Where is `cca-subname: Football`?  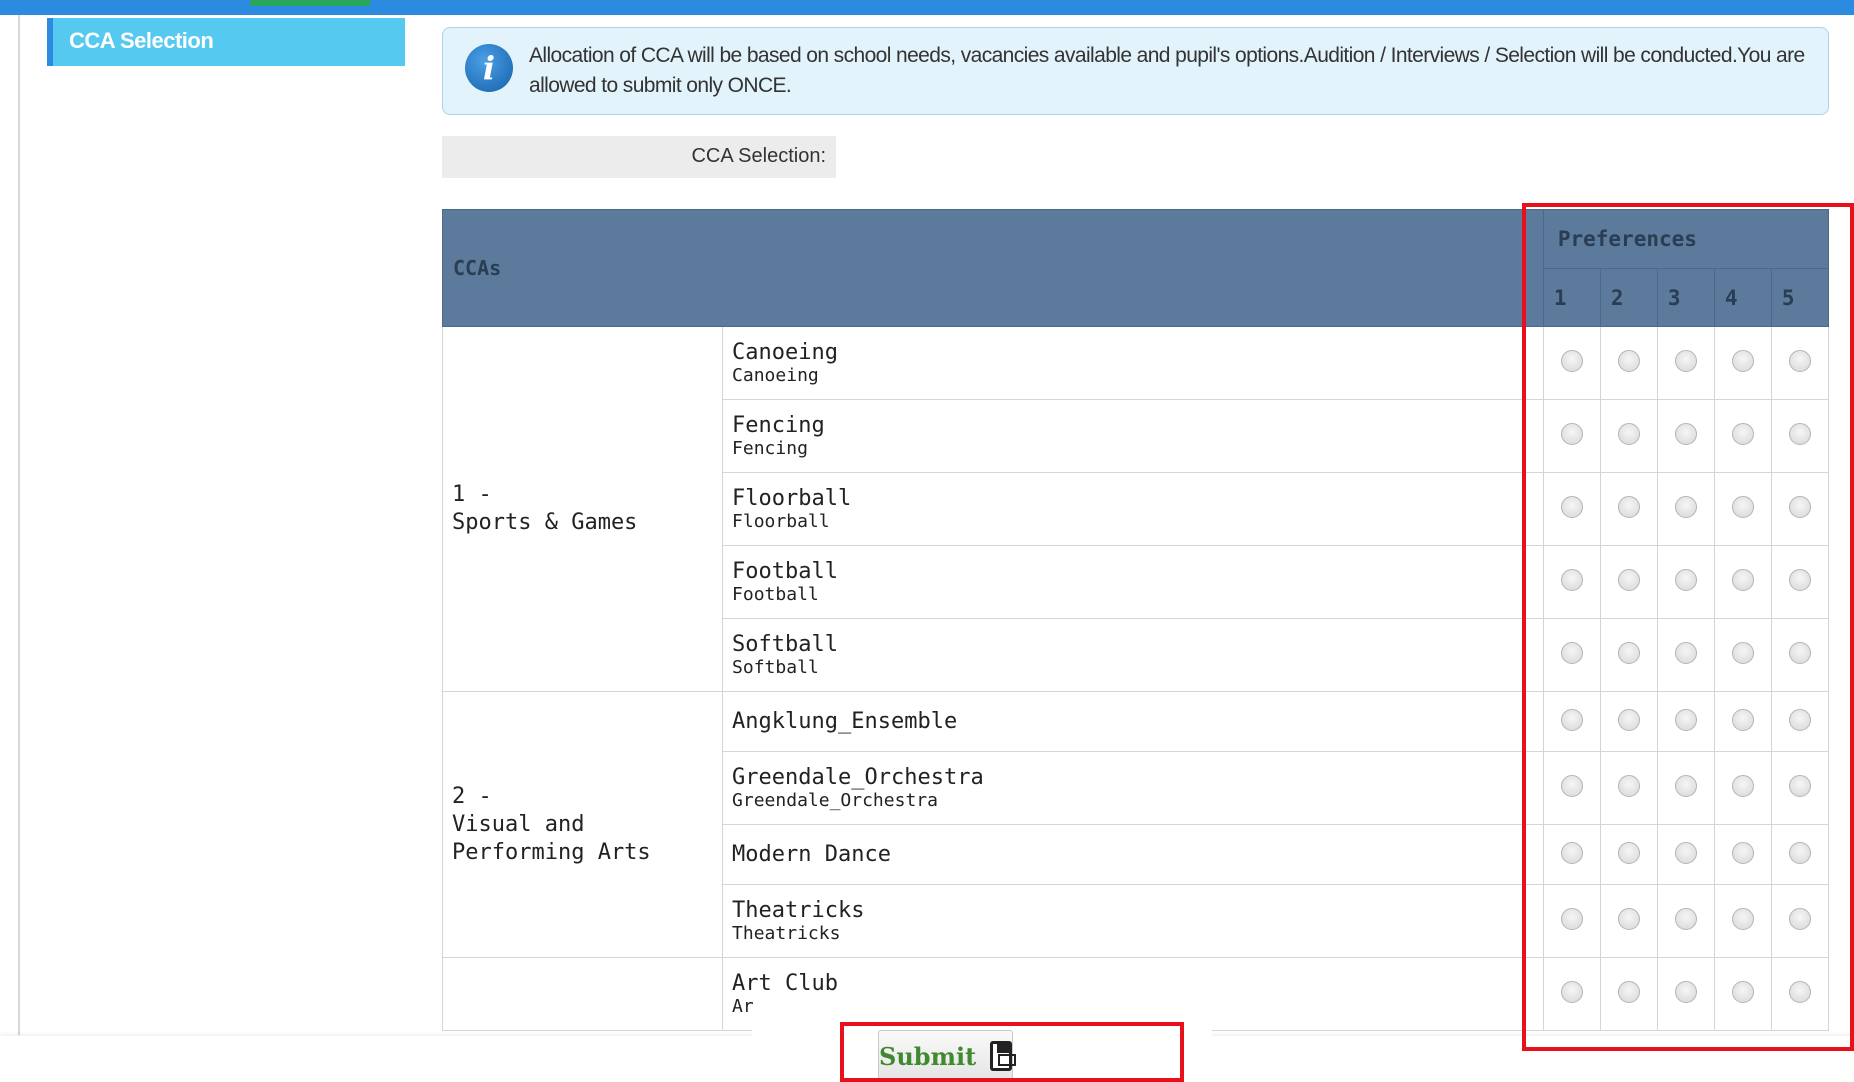 cca-subname: Football is located at coordinates (775, 594).